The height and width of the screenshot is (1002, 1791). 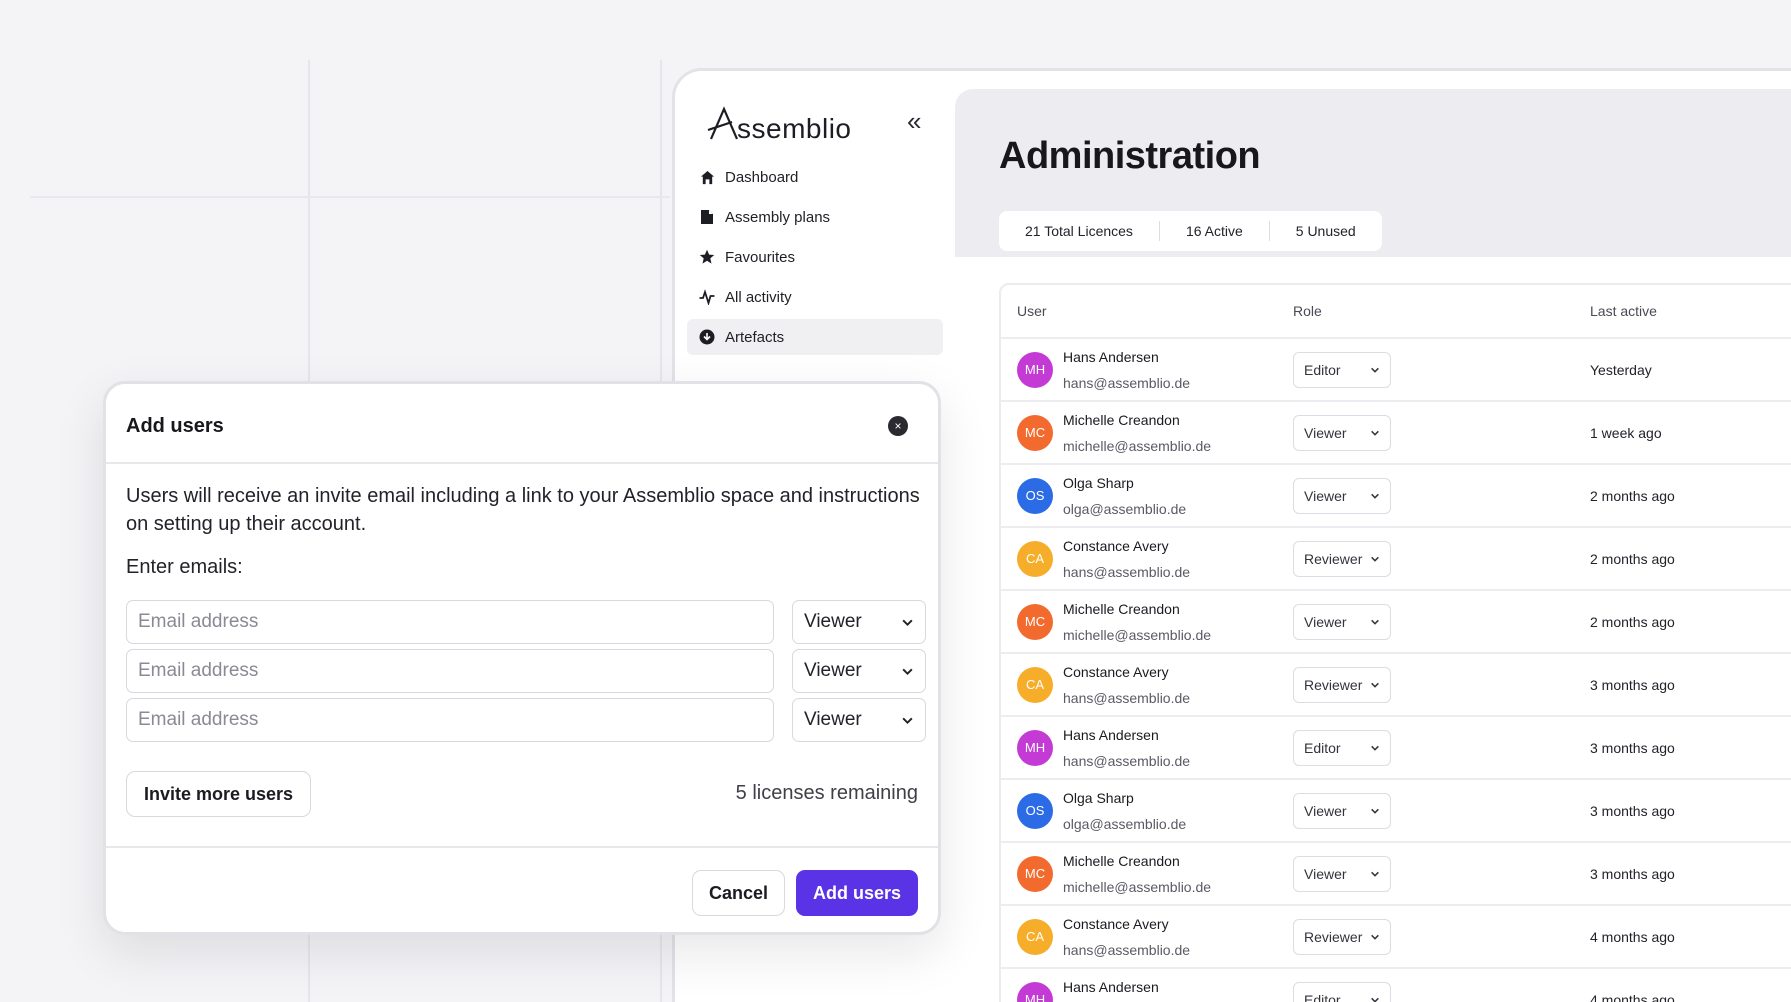 I want to click on sidebar-item-dashboard: Dashboard, so click(x=815, y=177).